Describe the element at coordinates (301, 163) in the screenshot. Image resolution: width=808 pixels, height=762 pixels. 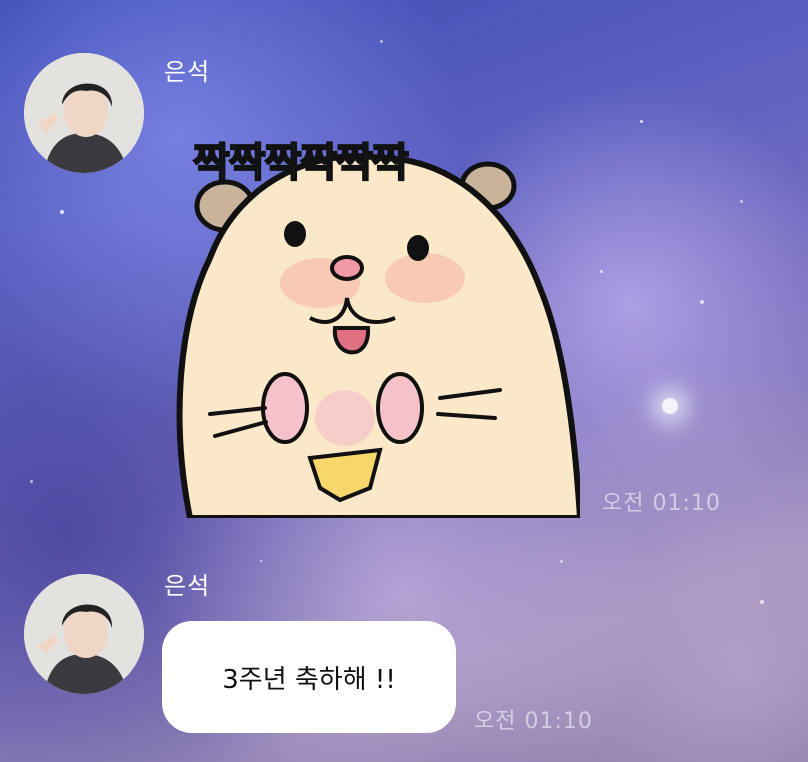
I see `sticker-caption: 짝짝짝짝짝짝` at that location.